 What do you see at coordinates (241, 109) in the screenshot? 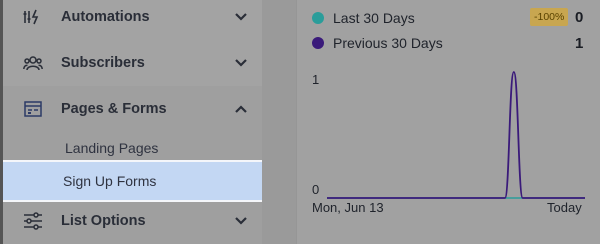
I see `chevron-up-icon` at bounding box center [241, 109].